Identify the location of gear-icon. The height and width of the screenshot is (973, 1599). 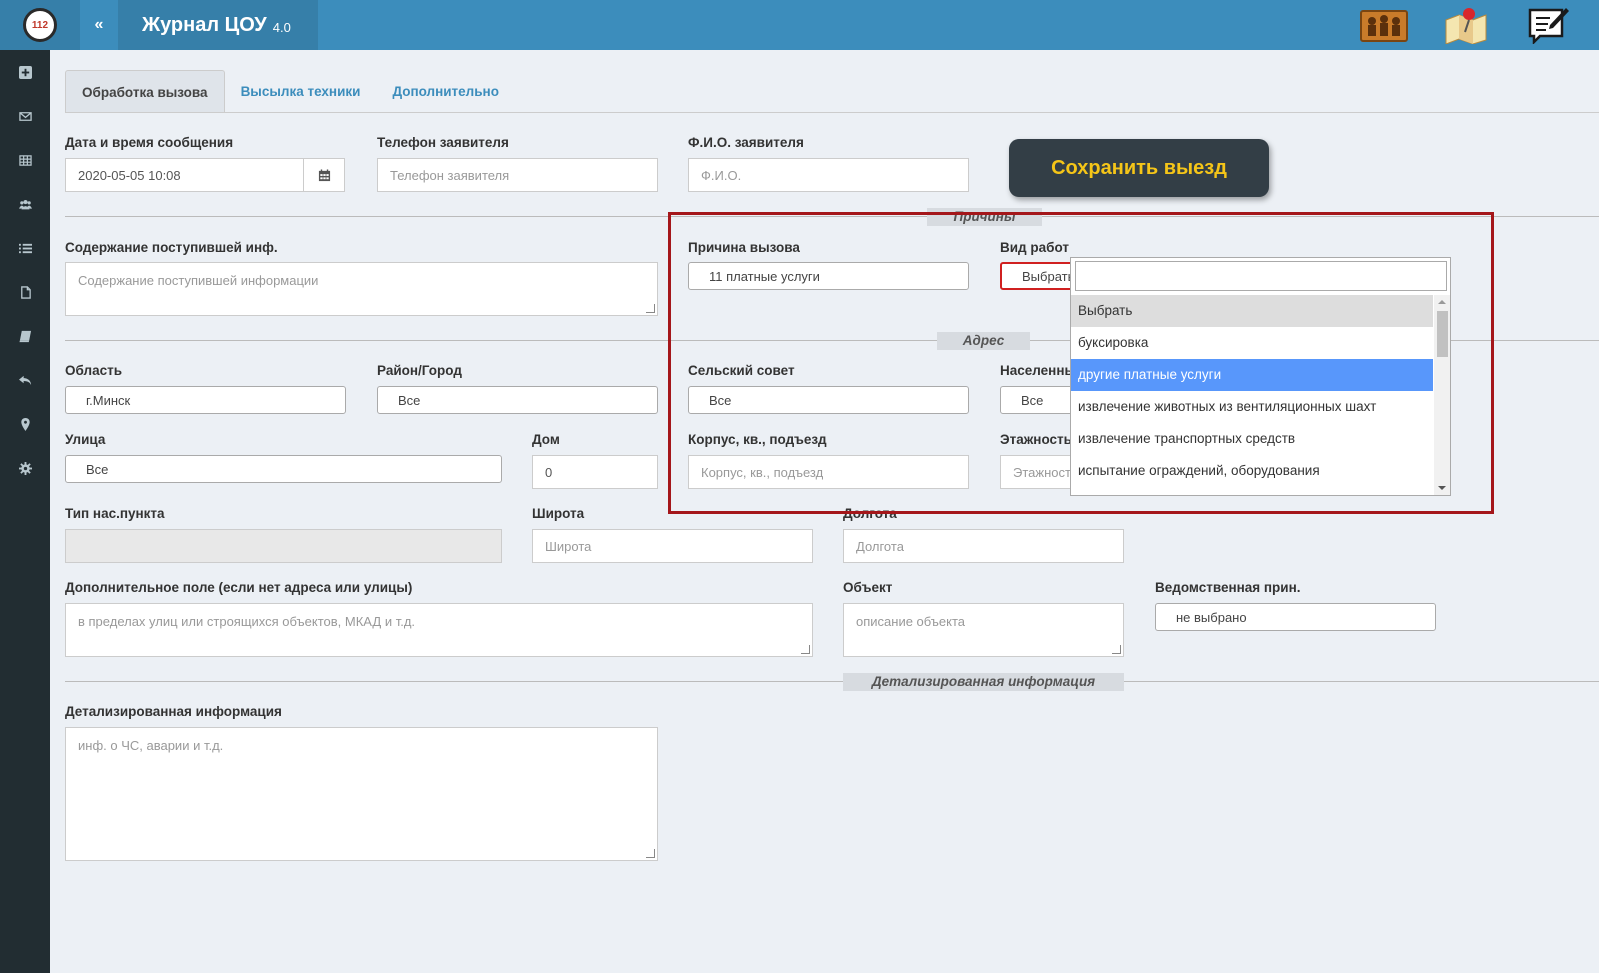
(25, 468).